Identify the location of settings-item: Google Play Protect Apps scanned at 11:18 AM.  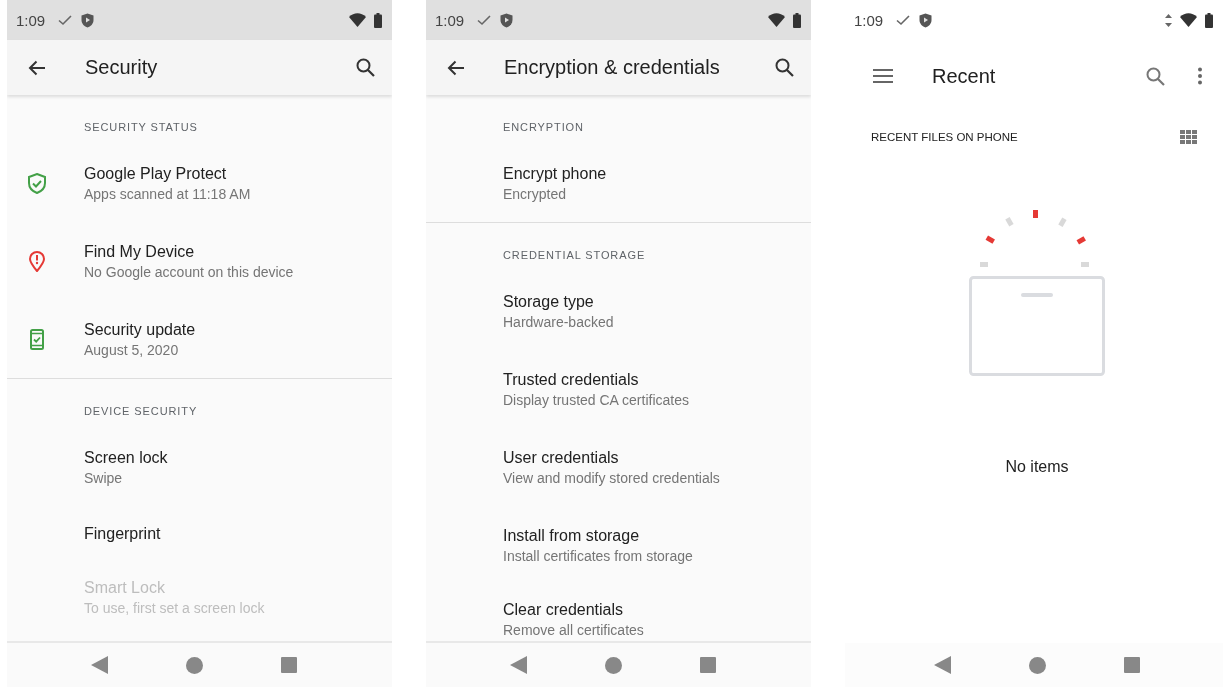
(199, 183).